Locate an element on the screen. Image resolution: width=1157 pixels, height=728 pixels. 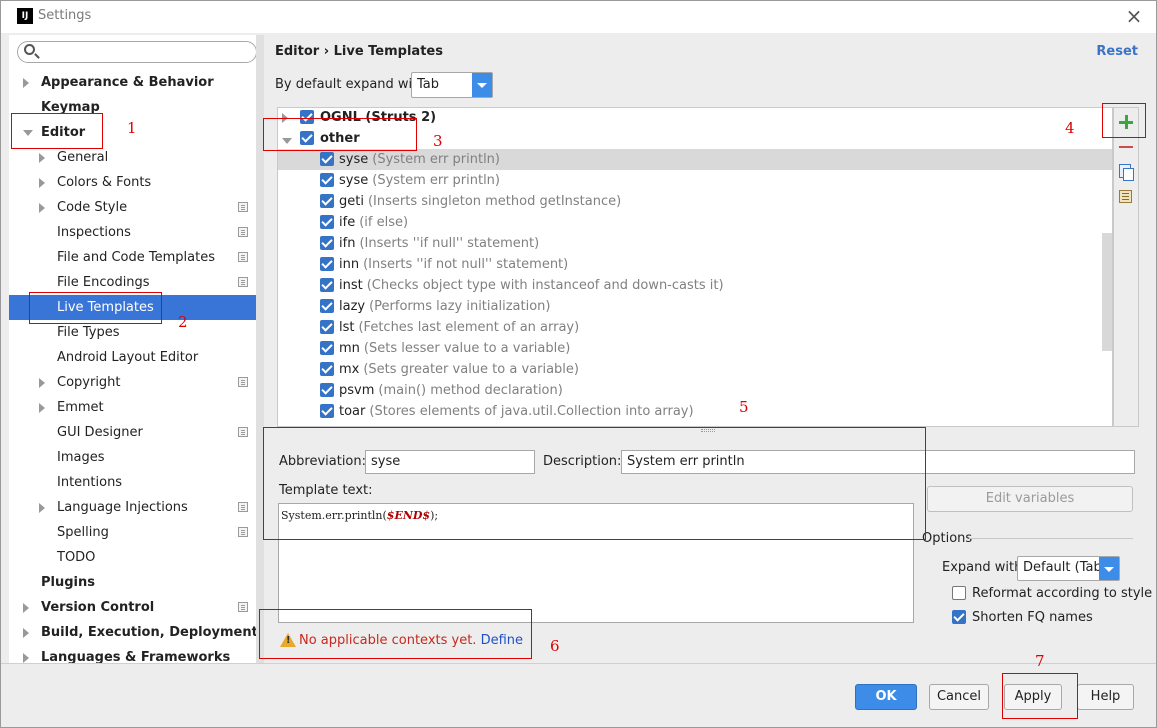
sidebar-item-intentions: Intentions is located at coordinates (136, 482).